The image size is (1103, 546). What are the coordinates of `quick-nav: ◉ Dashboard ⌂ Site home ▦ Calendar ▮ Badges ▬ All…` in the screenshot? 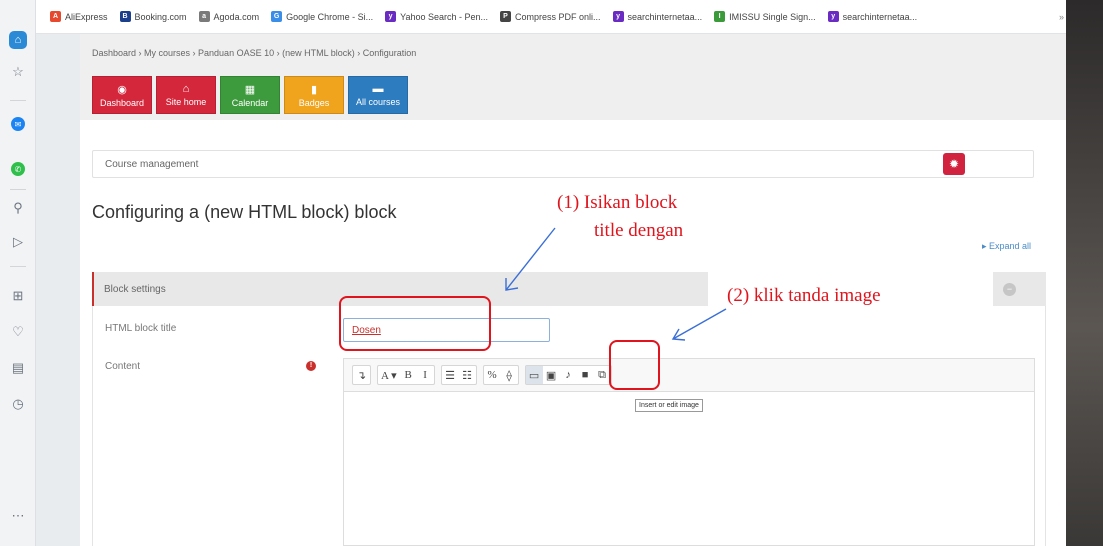 It's located at (250, 95).